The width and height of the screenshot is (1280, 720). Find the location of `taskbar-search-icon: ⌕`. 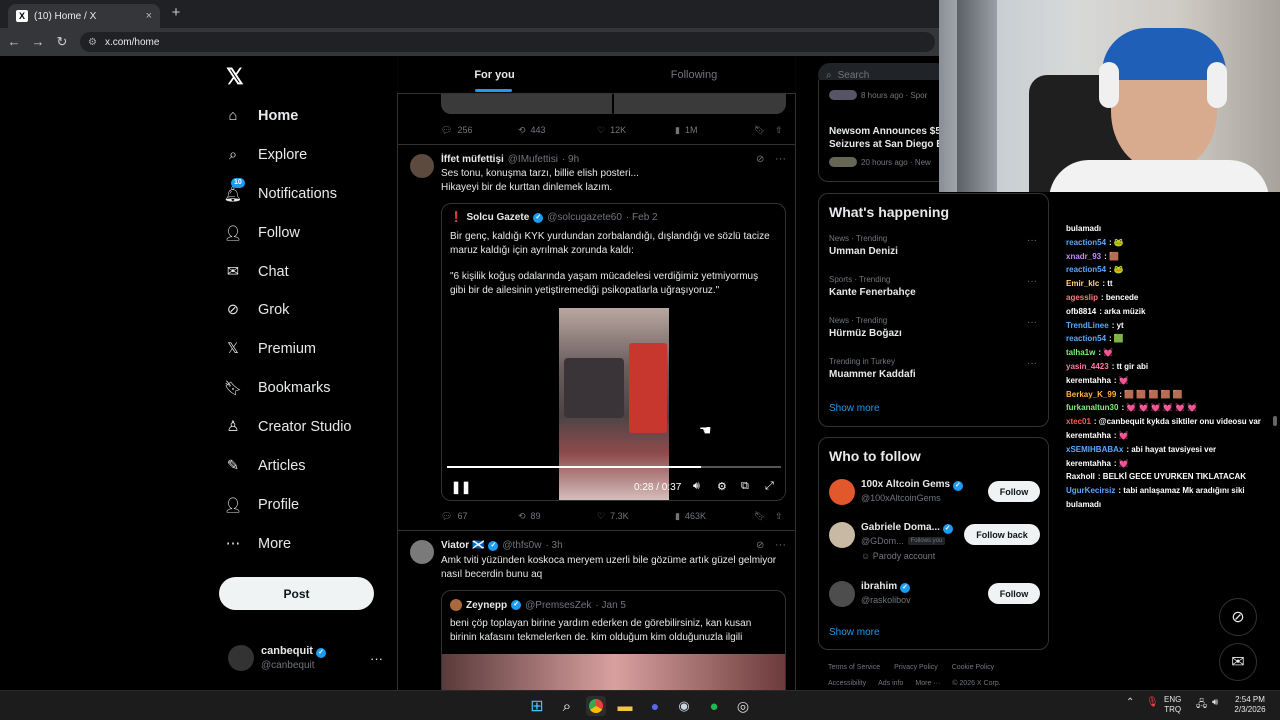

taskbar-search-icon: ⌕ is located at coordinates (567, 706).